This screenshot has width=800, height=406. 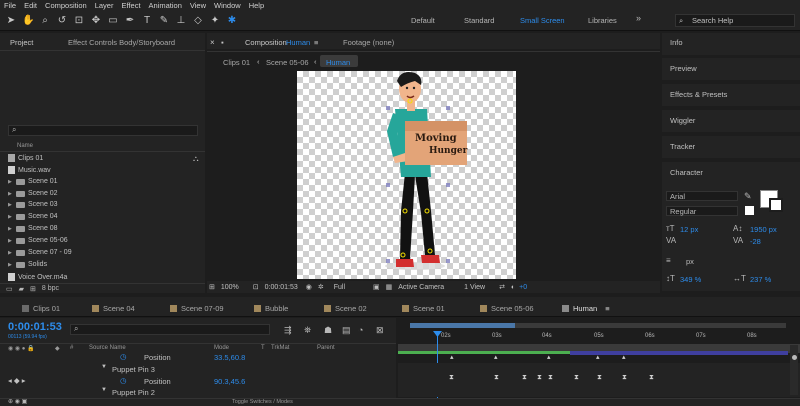 I want to click on roto-tool-icon: ✦, so click(x=215, y=21).